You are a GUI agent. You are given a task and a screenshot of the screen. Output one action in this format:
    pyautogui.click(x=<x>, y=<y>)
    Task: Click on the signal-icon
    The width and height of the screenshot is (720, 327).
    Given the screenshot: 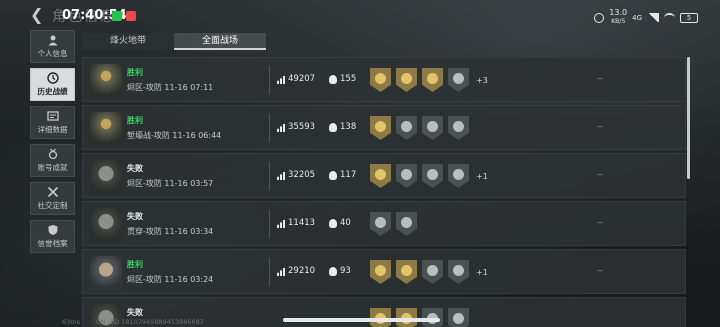 What is the action you would take?
    pyautogui.click(x=653, y=17)
    